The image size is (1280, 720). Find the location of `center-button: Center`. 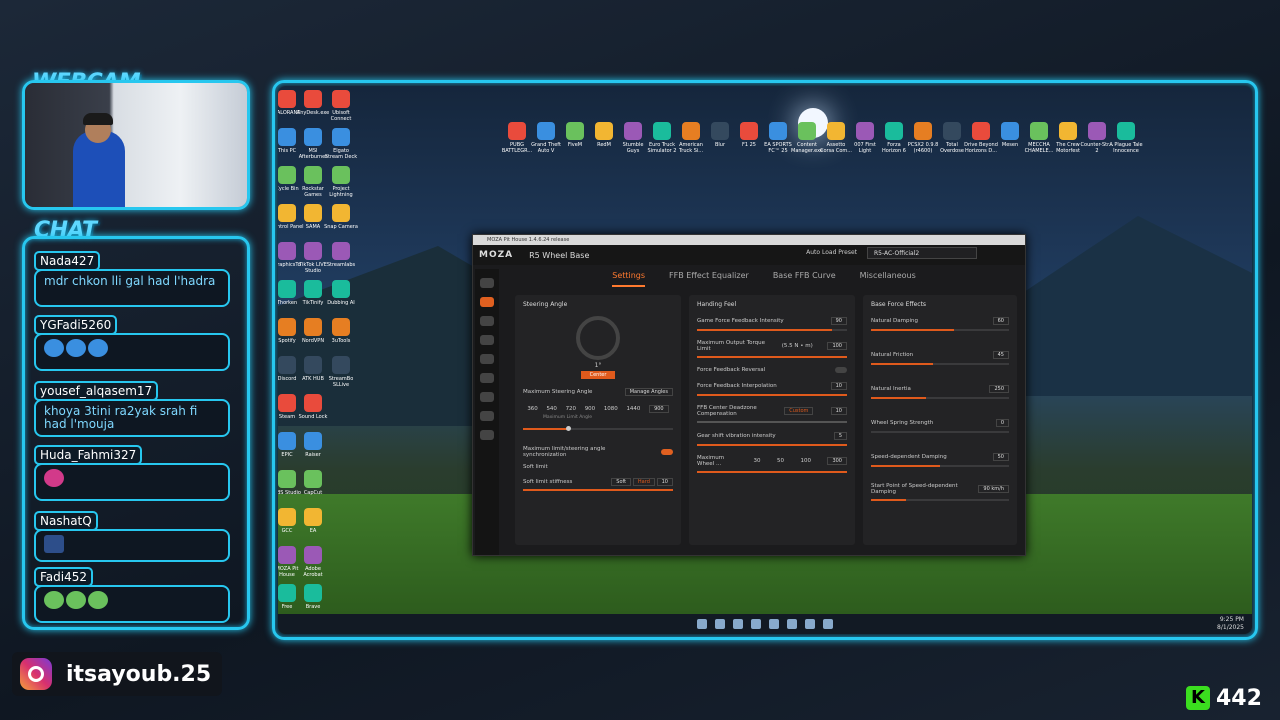

center-button: Center is located at coordinates (598, 375).